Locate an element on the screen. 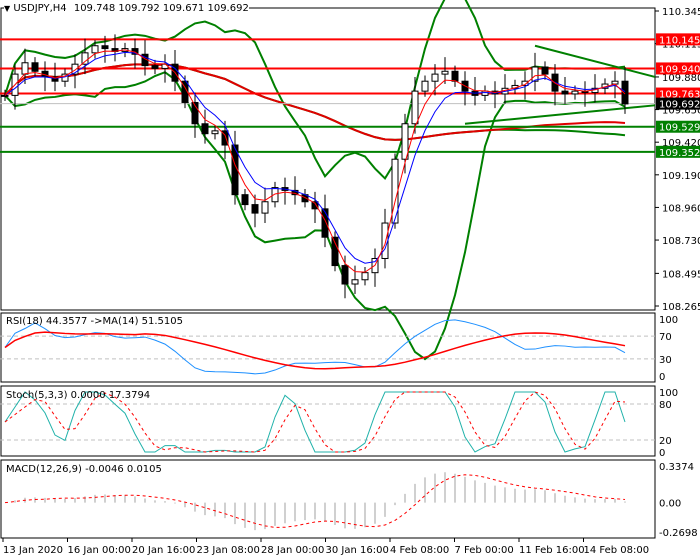  price-tick-label: 108.495 is located at coordinates (681, 274).